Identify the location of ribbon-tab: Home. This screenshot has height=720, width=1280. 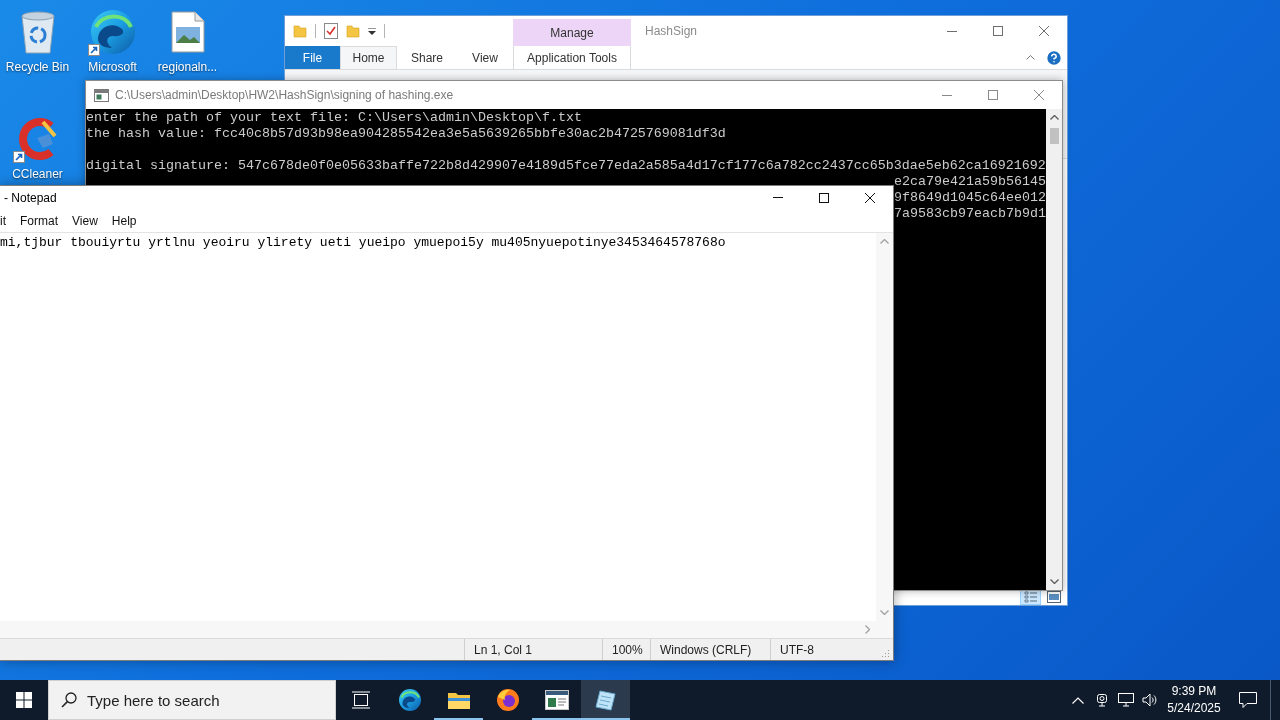
(368, 57).